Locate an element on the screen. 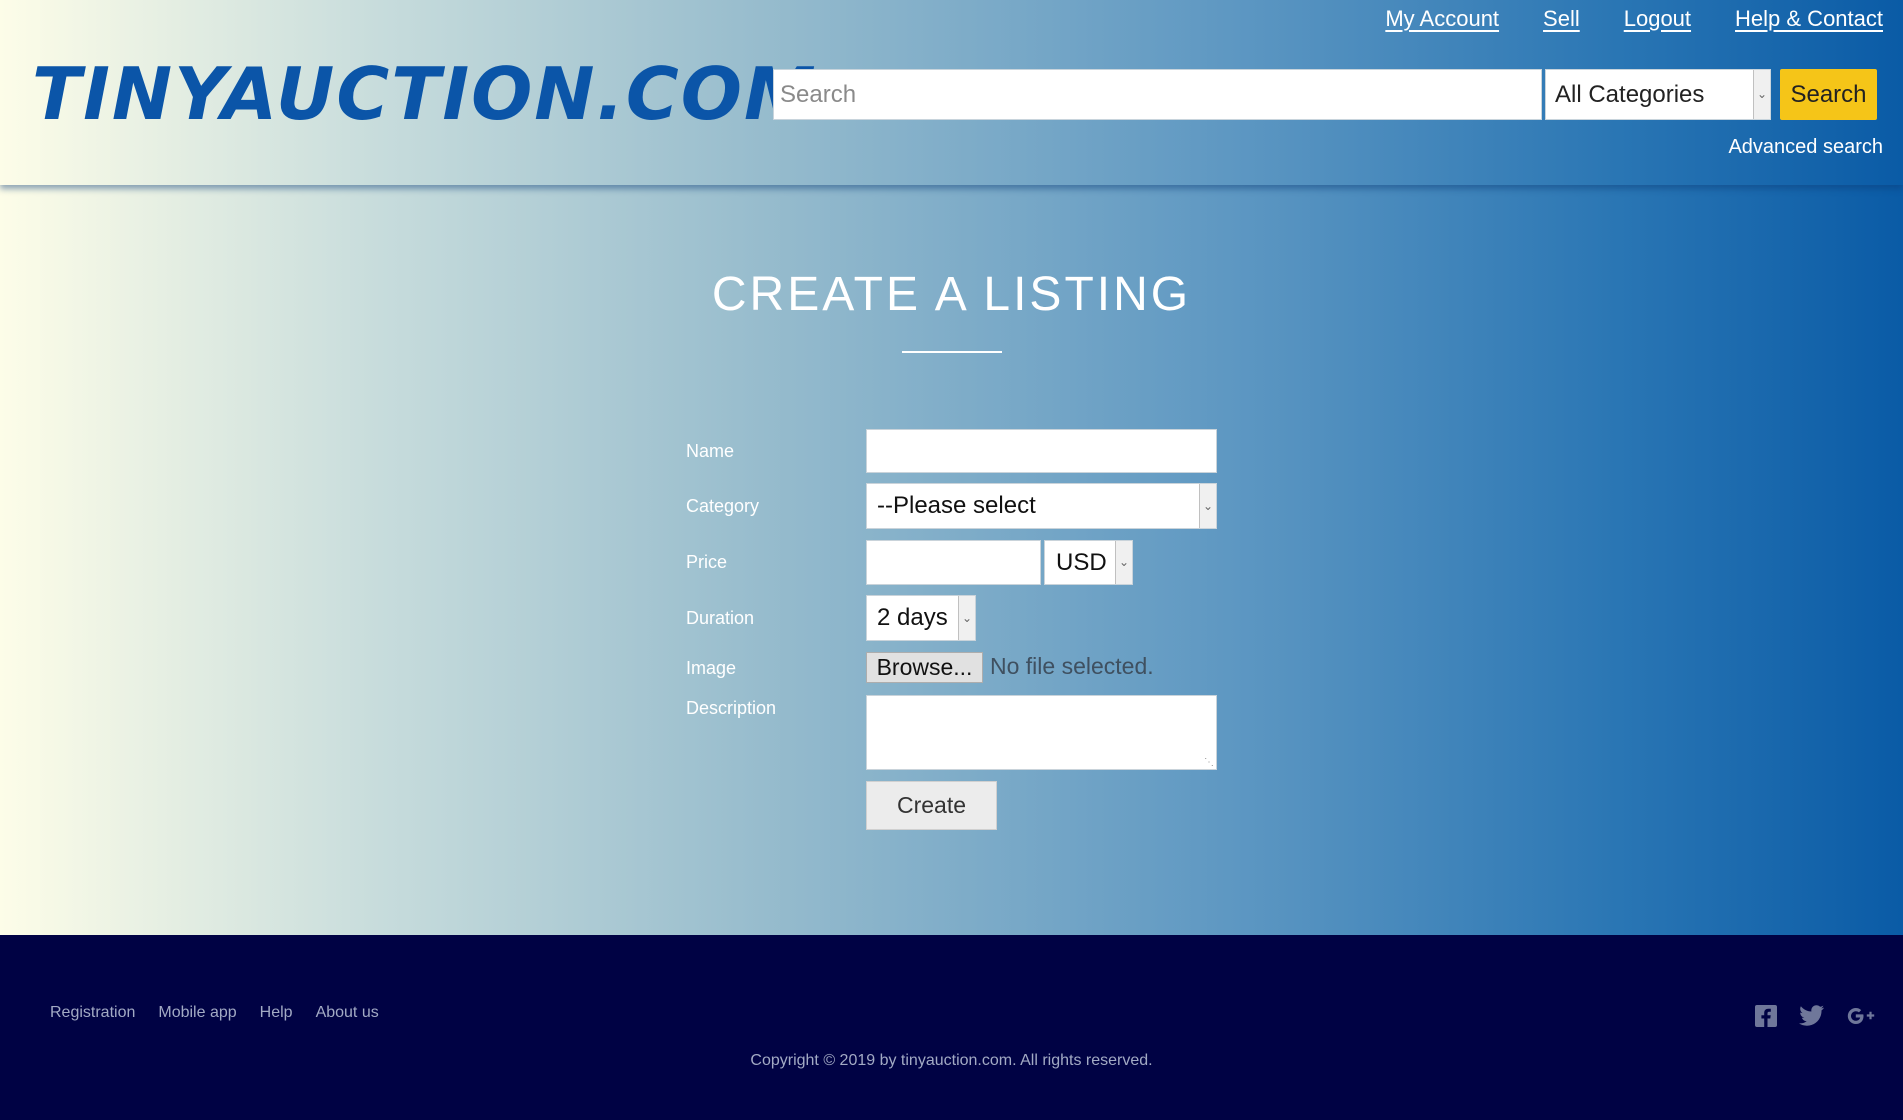  advanced-search-link: Advanced search is located at coordinates (1805, 147).